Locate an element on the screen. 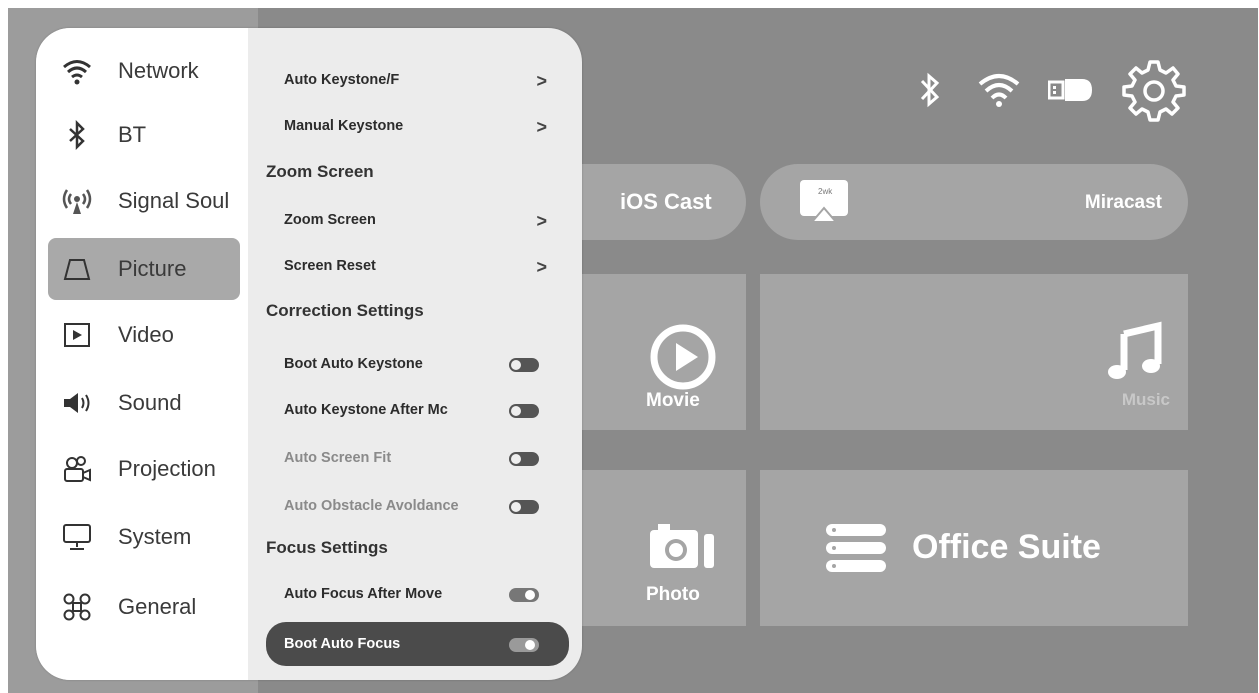 The width and height of the screenshot is (1259, 693). option-label: Screen Reset is located at coordinates (330, 266).